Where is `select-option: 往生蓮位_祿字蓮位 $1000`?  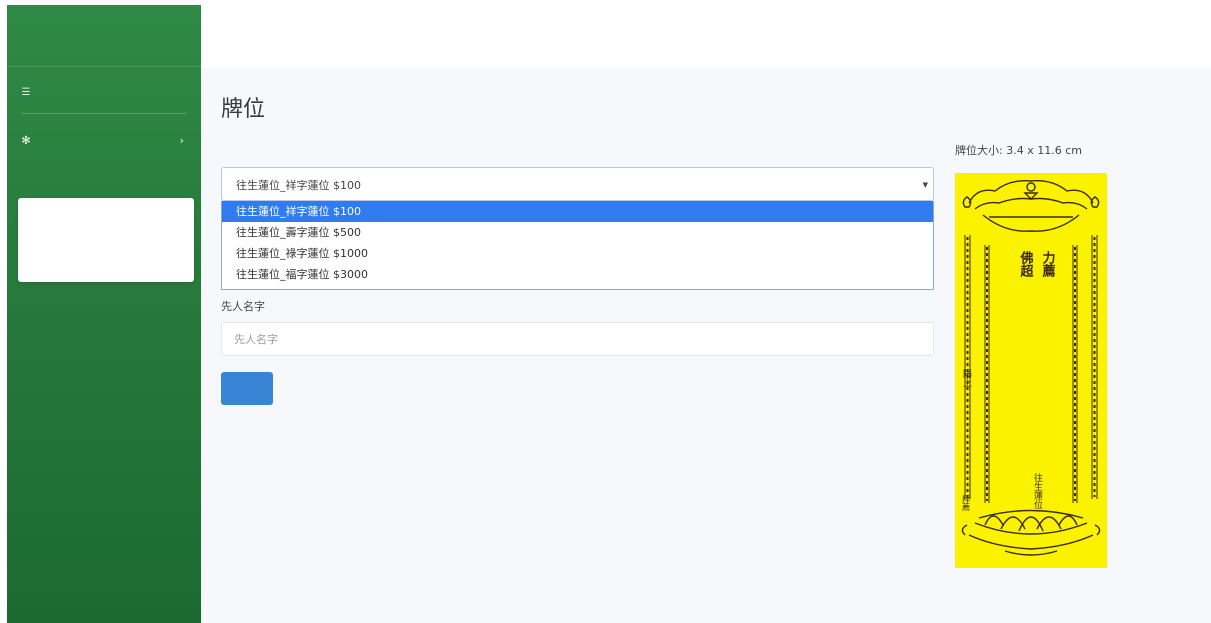 select-option: 往生蓮位_祿字蓮位 $1000 is located at coordinates (577, 253).